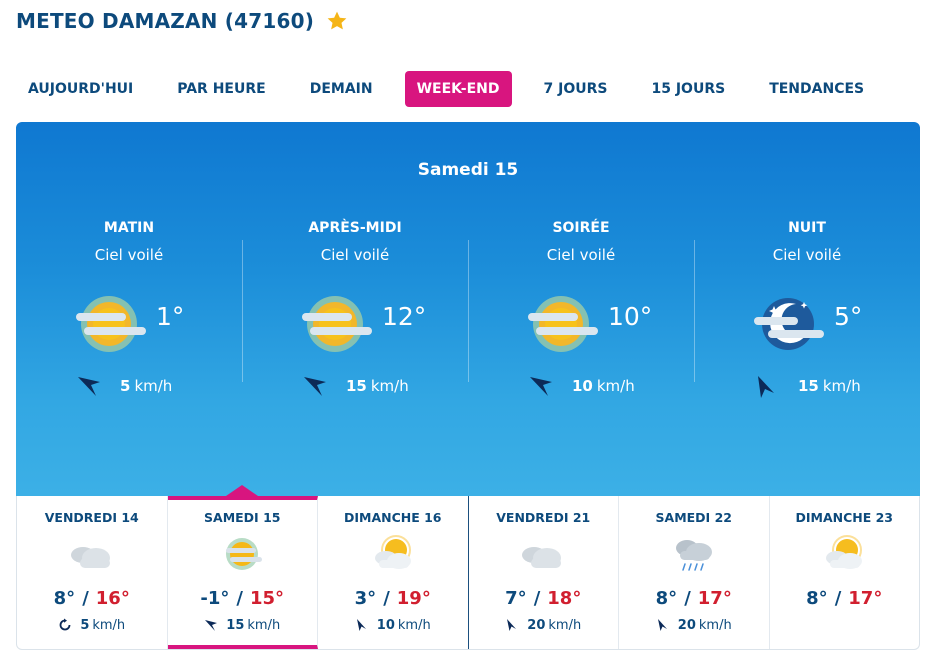 The height and width of the screenshot is (657, 927). What do you see at coordinates (404, 316) in the screenshot?
I see `period-temp: 12°` at bounding box center [404, 316].